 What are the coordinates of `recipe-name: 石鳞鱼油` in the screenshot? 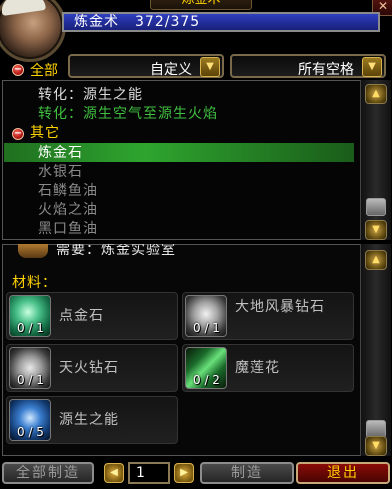 It's located at (68, 191).